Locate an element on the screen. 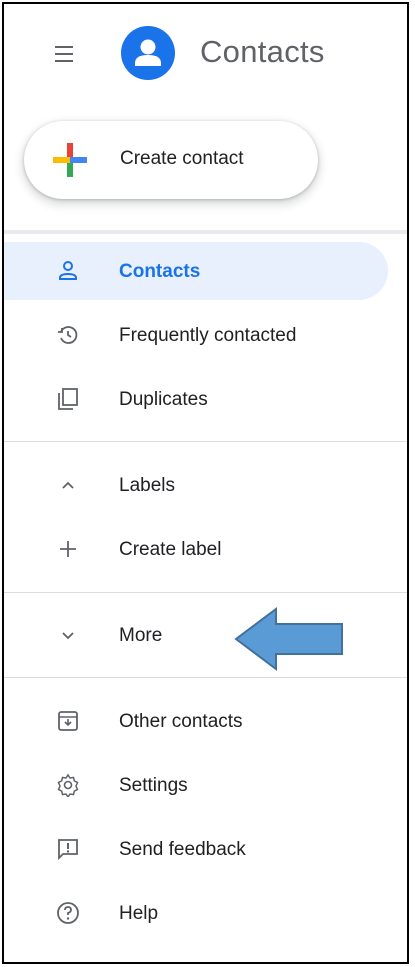 The image size is (415, 967). hamburger-menu-icon is located at coordinates (64, 54).